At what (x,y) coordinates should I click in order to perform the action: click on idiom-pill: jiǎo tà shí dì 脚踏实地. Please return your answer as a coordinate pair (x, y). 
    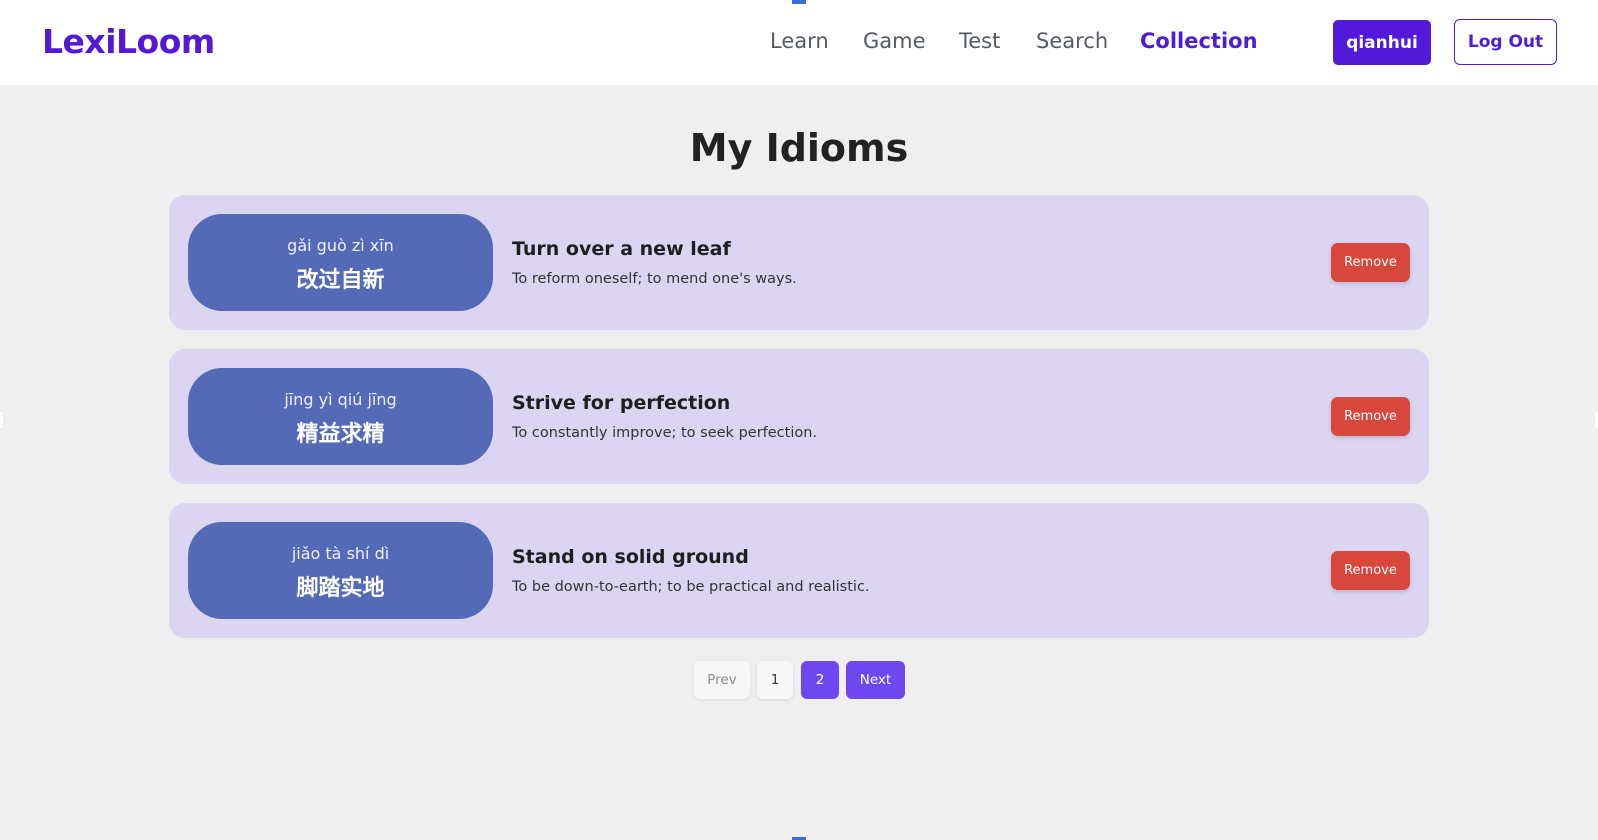
    Looking at the image, I should click on (340, 570).